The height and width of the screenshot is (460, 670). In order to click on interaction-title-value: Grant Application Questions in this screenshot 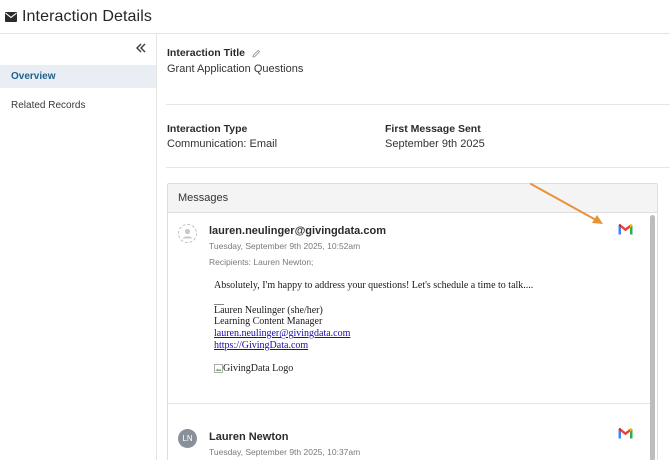, I will do `click(235, 69)`.